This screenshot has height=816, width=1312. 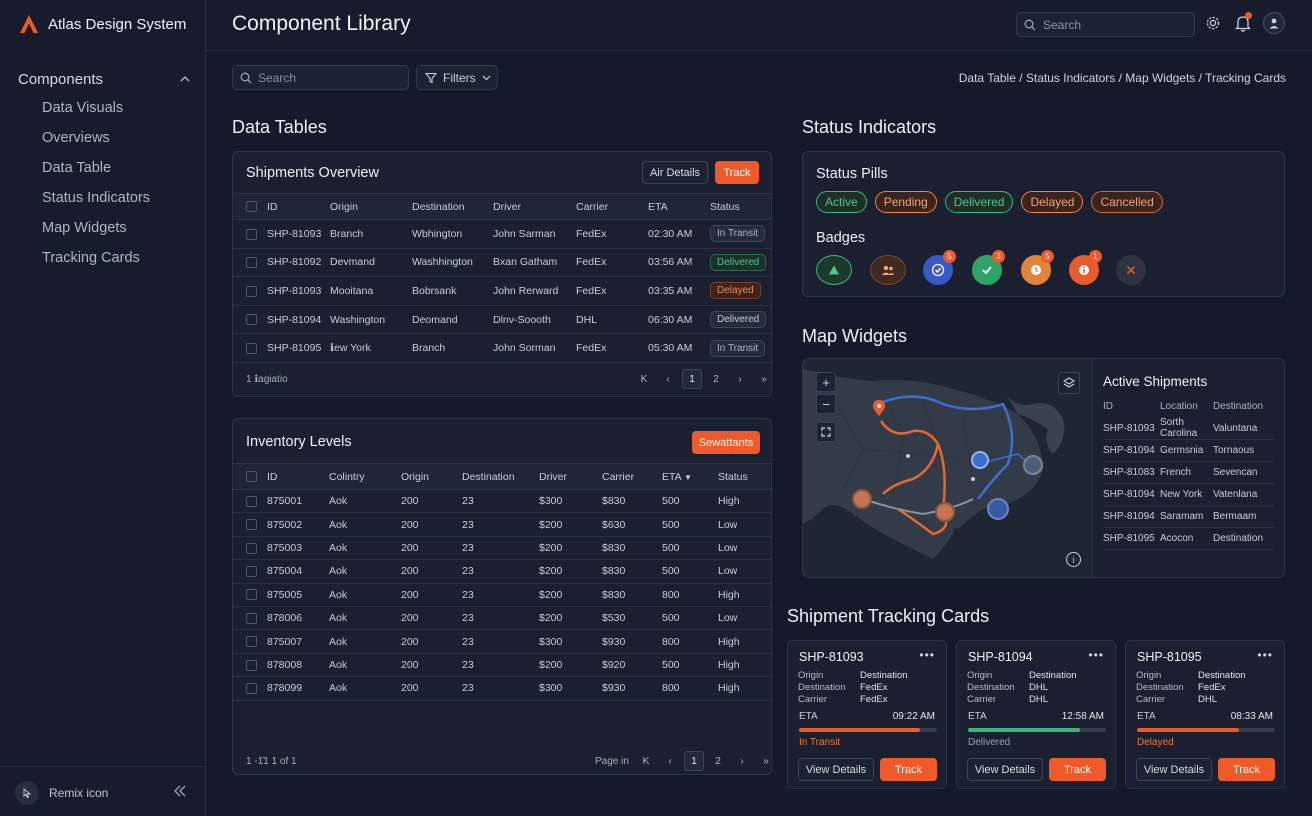 I want to click on table-row: 878099 Aok 200 23 $300 $930 800 High, so click(x=502, y=688).